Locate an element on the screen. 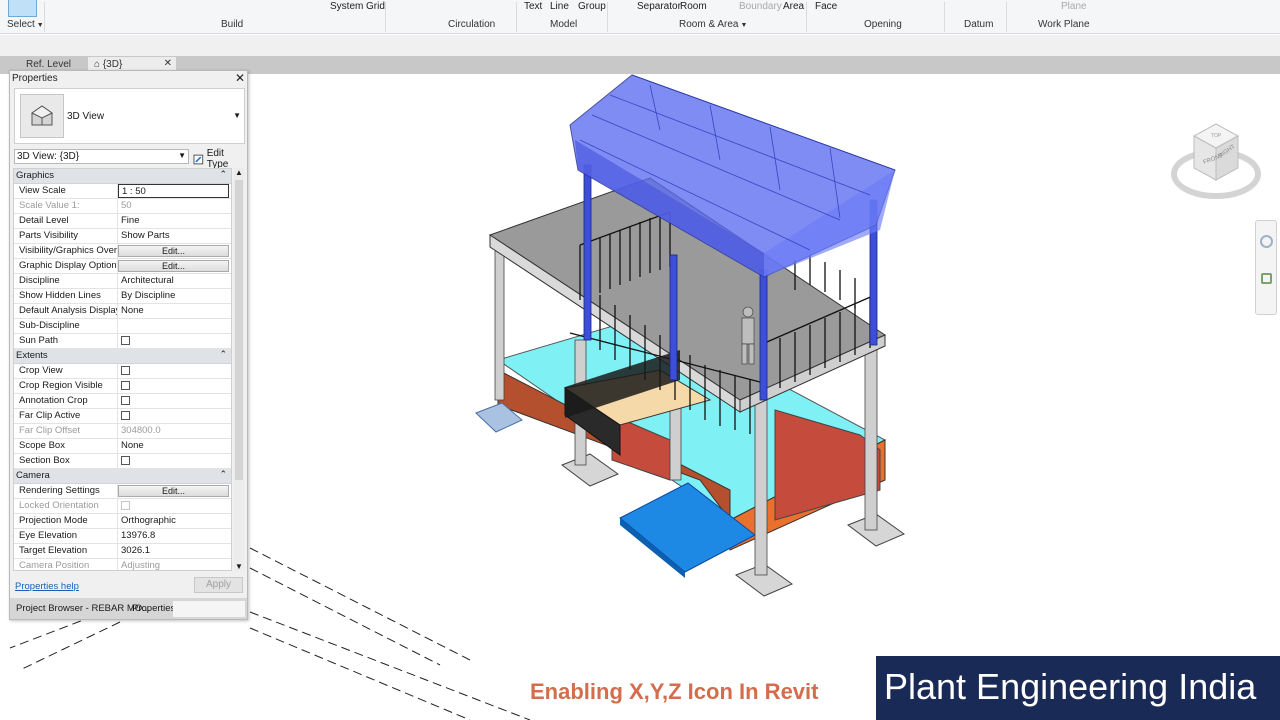 Image resolution: width=1280 pixels, height=720 pixels. steering-wheel-icon is located at coordinates (1266, 241).